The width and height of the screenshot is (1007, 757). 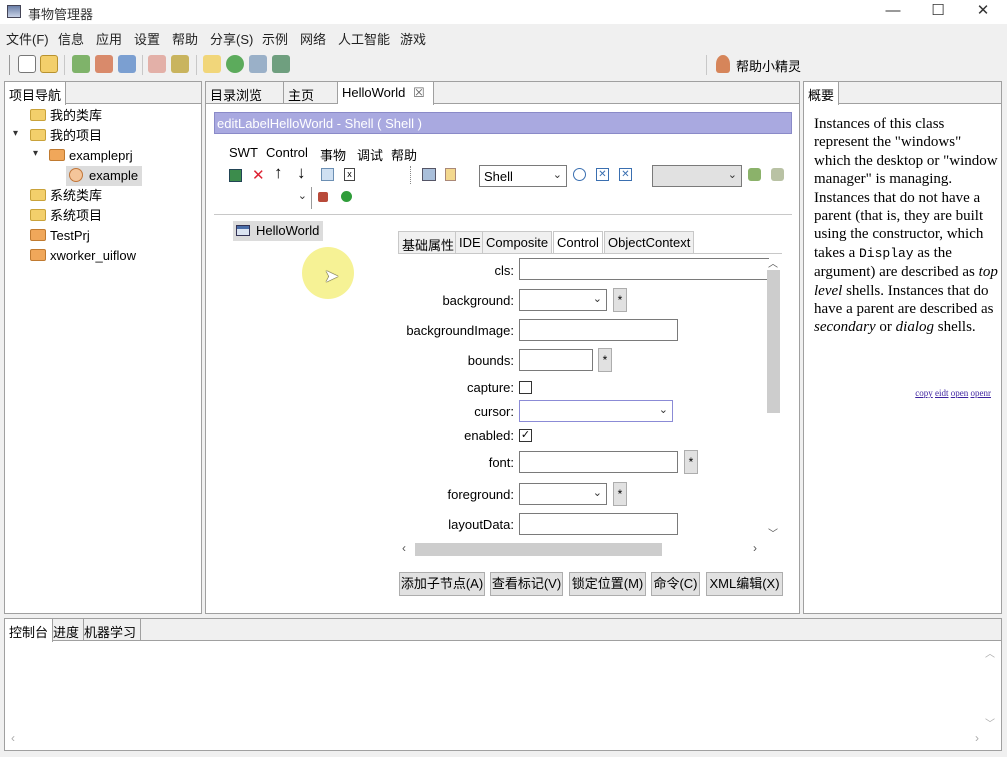 I want to click on helper-icon, so click(x=723, y=64).